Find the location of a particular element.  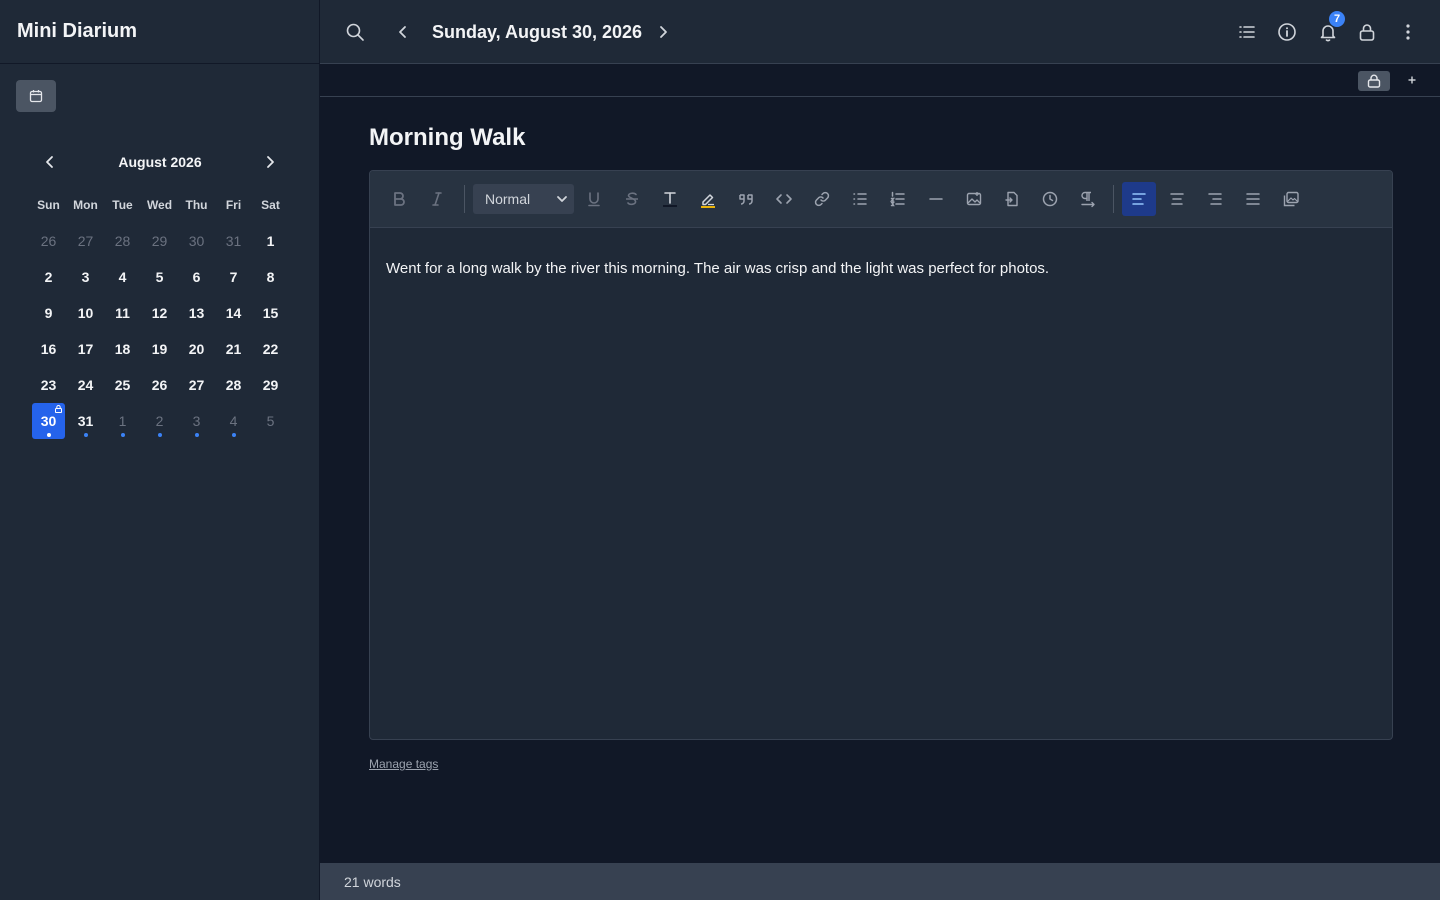

insert-file-button is located at coordinates (1012, 199).